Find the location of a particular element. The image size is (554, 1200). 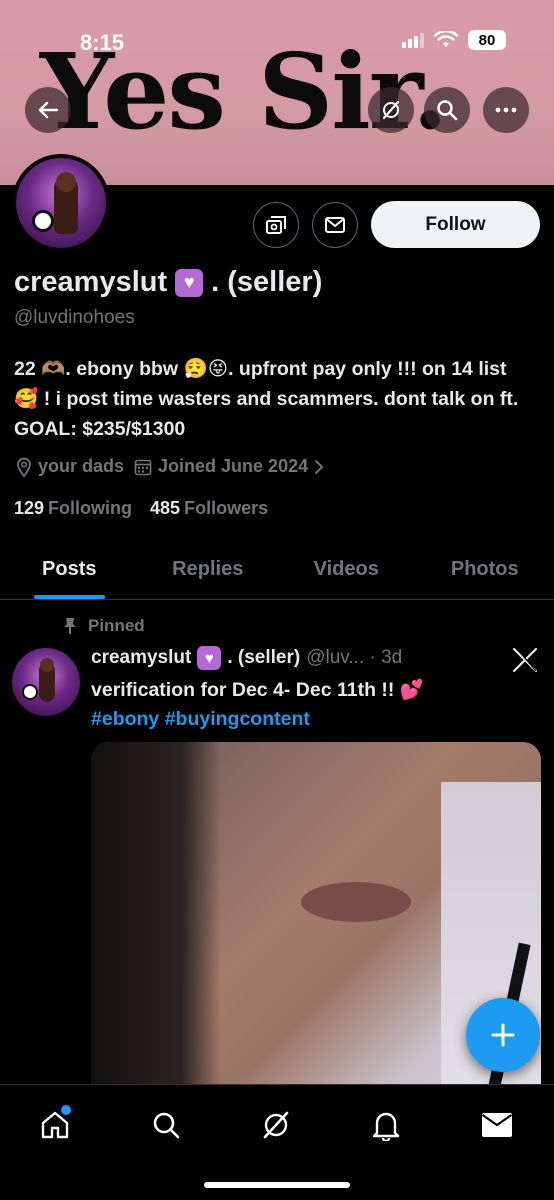

followers-link: 485 Followers is located at coordinates (209, 508).